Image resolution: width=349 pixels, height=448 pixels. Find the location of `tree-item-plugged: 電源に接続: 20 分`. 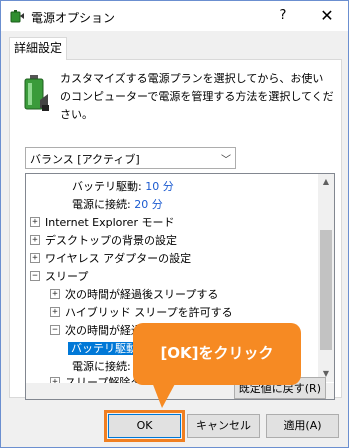

tree-item-plugged: 電源に接続: 20 分 is located at coordinates (117, 204).